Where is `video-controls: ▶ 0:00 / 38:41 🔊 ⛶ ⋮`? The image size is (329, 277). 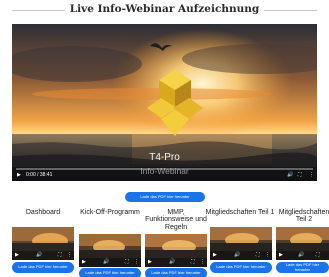 video-controls: ▶ 0:00 / 38:41 🔊 ⛶ ⋮ is located at coordinates (164, 174).